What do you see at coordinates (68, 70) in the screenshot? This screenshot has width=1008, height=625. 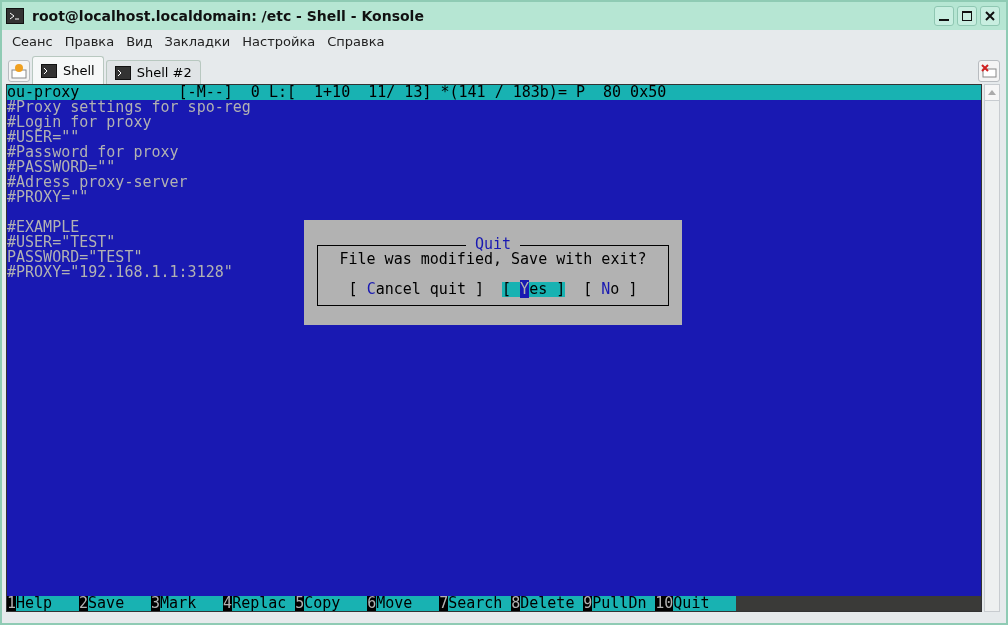 I see `tab: Shell` at bounding box center [68, 70].